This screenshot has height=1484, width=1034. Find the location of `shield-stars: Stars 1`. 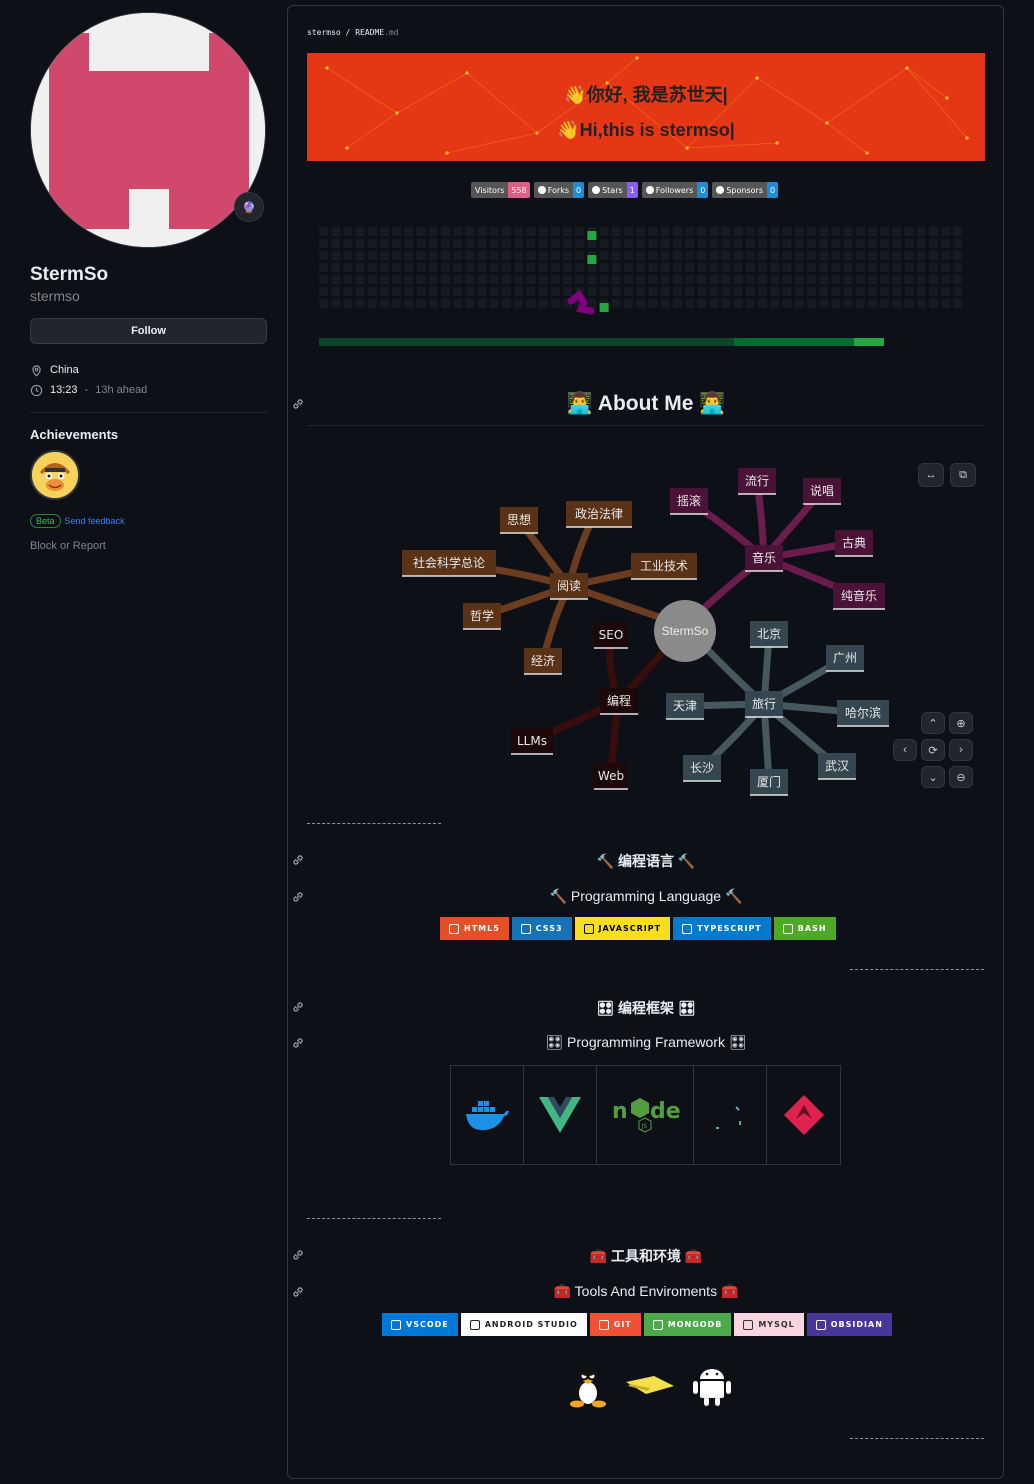

shield-stars: Stars 1 is located at coordinates (613, 190).